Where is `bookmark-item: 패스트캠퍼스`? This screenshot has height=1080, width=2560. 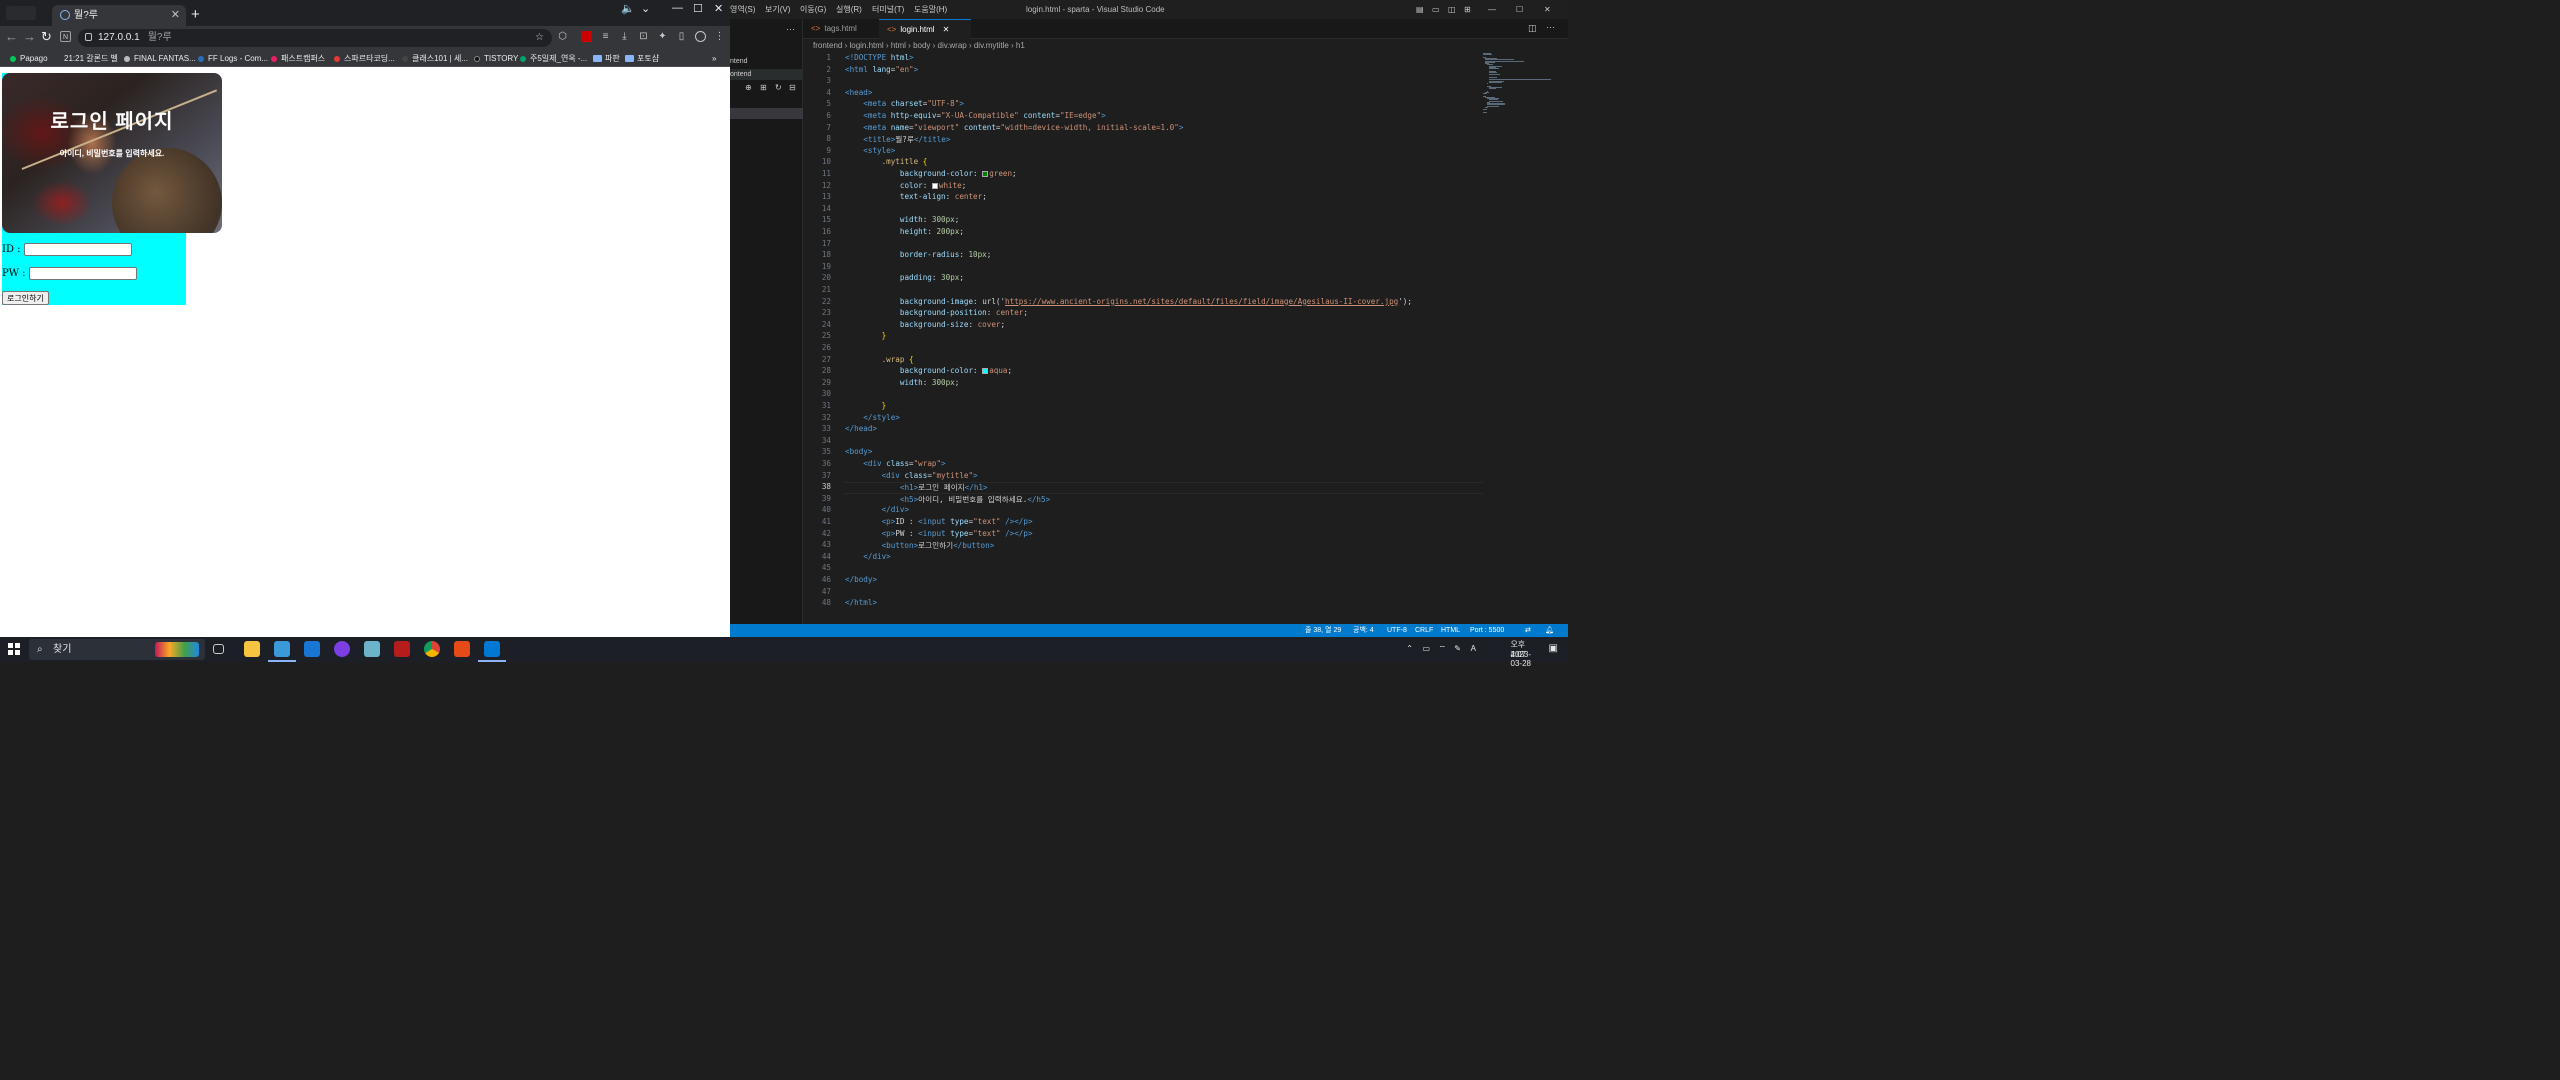 bookmark-item: 패스트캠퍼스 is located at coordinates (298, 58).